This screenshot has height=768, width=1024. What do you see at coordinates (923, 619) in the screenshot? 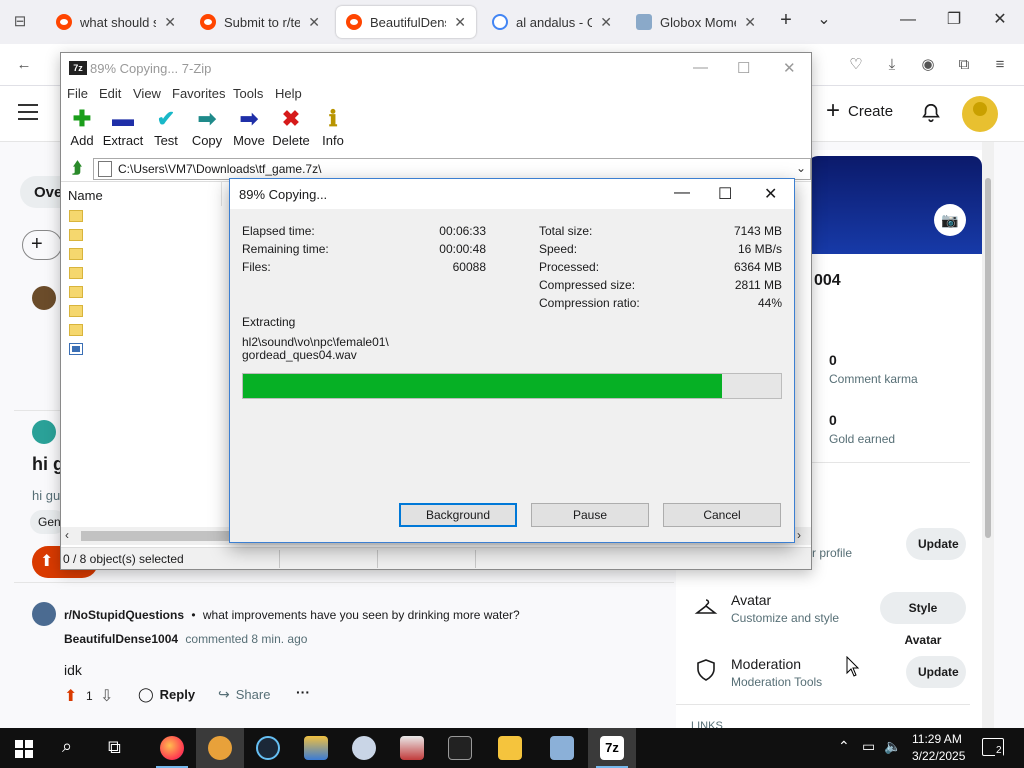
I see `style-avatar-button: Style Avatar` at bounding box center [923, 619].